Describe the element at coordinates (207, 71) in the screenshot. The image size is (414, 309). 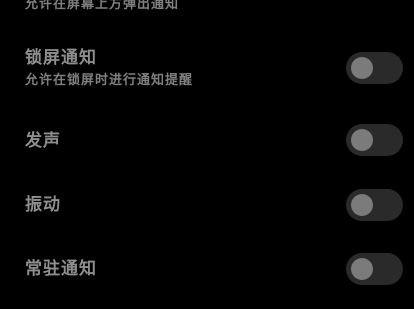
I see `setting-row-lockscreen-notification: 锁屏通知 允许在锁屏时进行通知提醒` at that location.